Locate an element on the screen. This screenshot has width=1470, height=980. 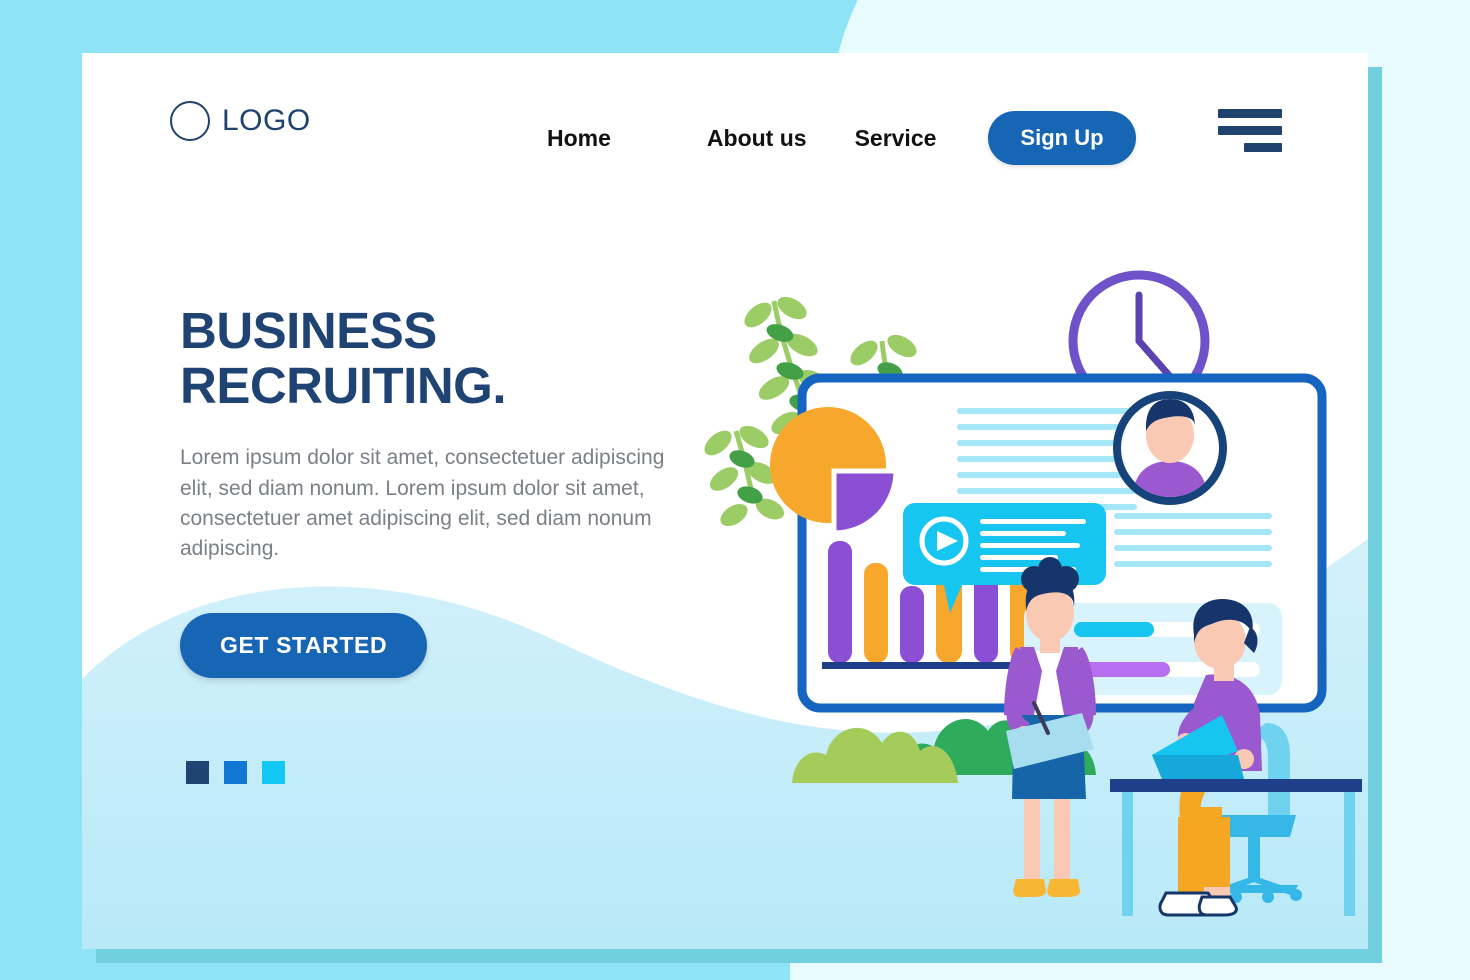
circle-outline-icon is located at coordinates (190, 121).